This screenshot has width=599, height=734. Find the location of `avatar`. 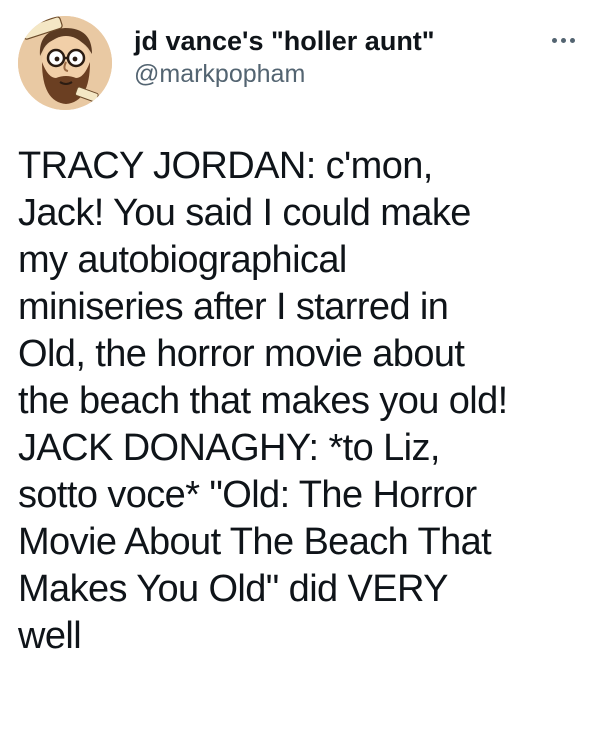

avatar is located at coordinates (65, 63).